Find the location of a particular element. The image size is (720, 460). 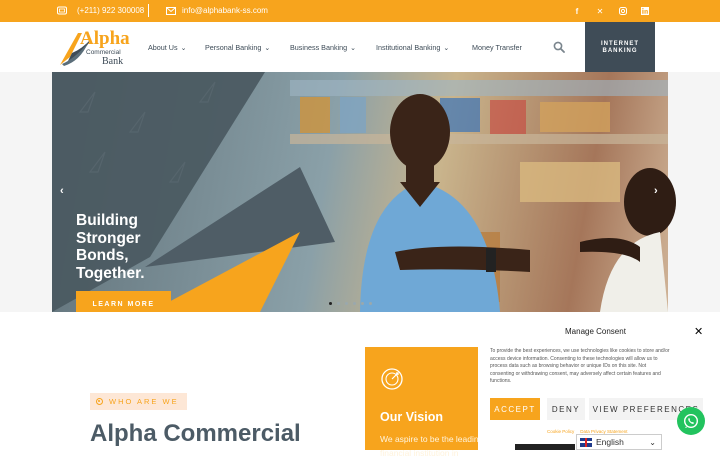

email-icon is located at coordinates (171, 10).